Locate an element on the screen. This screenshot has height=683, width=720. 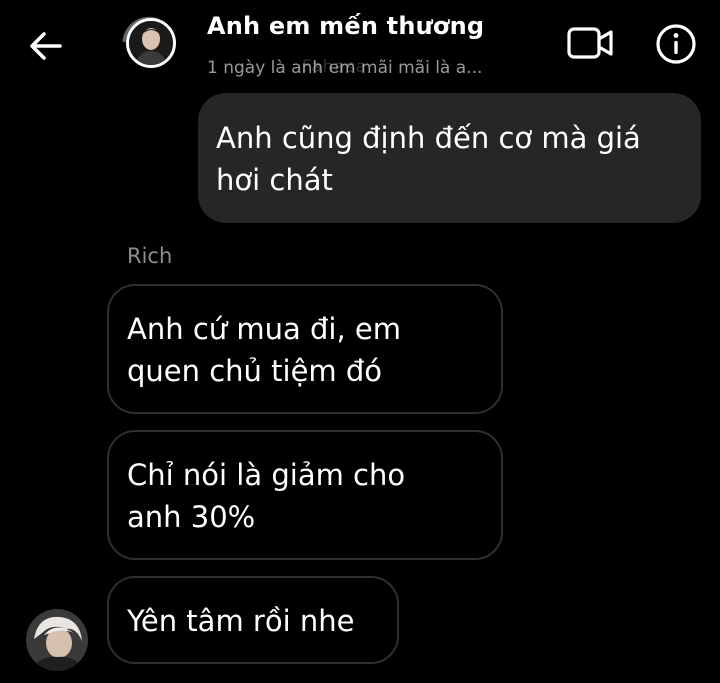
incoming-message: Yên tâm rồi nhe is located at coordinates (253, 620).